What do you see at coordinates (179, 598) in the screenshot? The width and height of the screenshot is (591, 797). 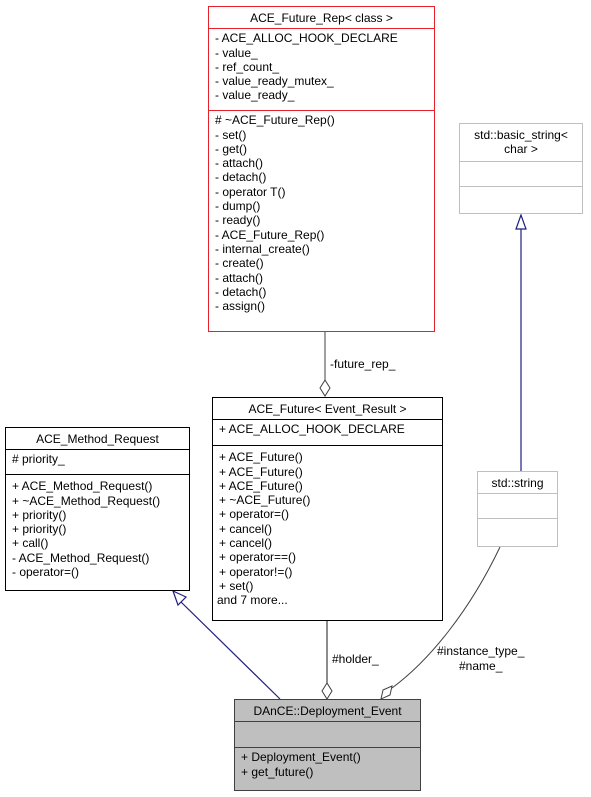 I see `inheritance-arrow-method-request` at bounding box center [179, 598].